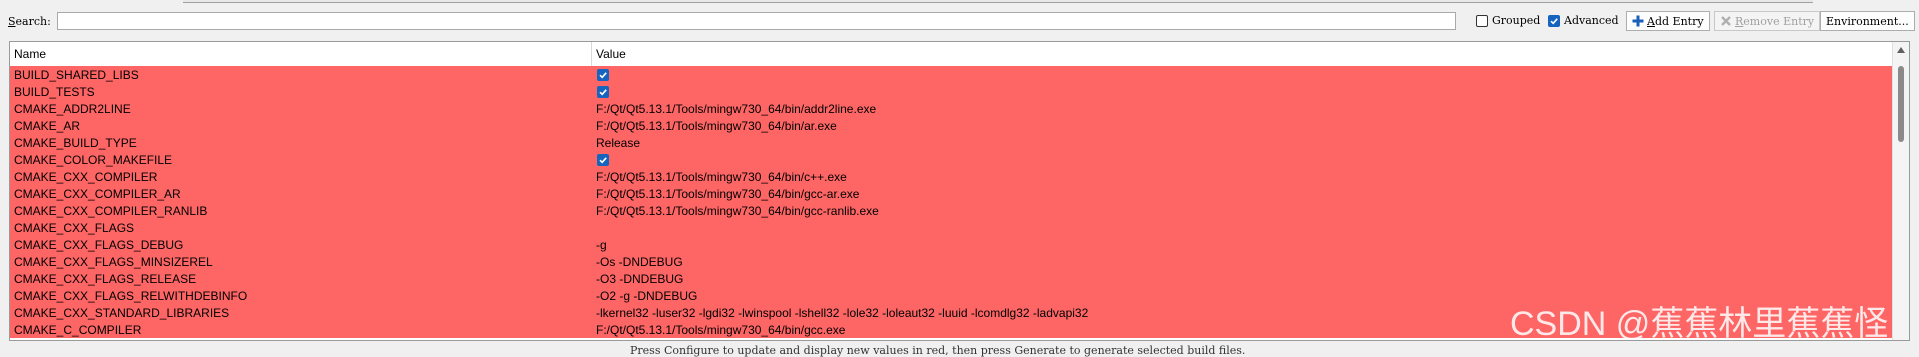 The height and width of the screenshot is (357, 1919). Describe the element at coordinates (637, 262) in the screenshot. I see `entry-value: -Os -DNDEBUG` at that location.